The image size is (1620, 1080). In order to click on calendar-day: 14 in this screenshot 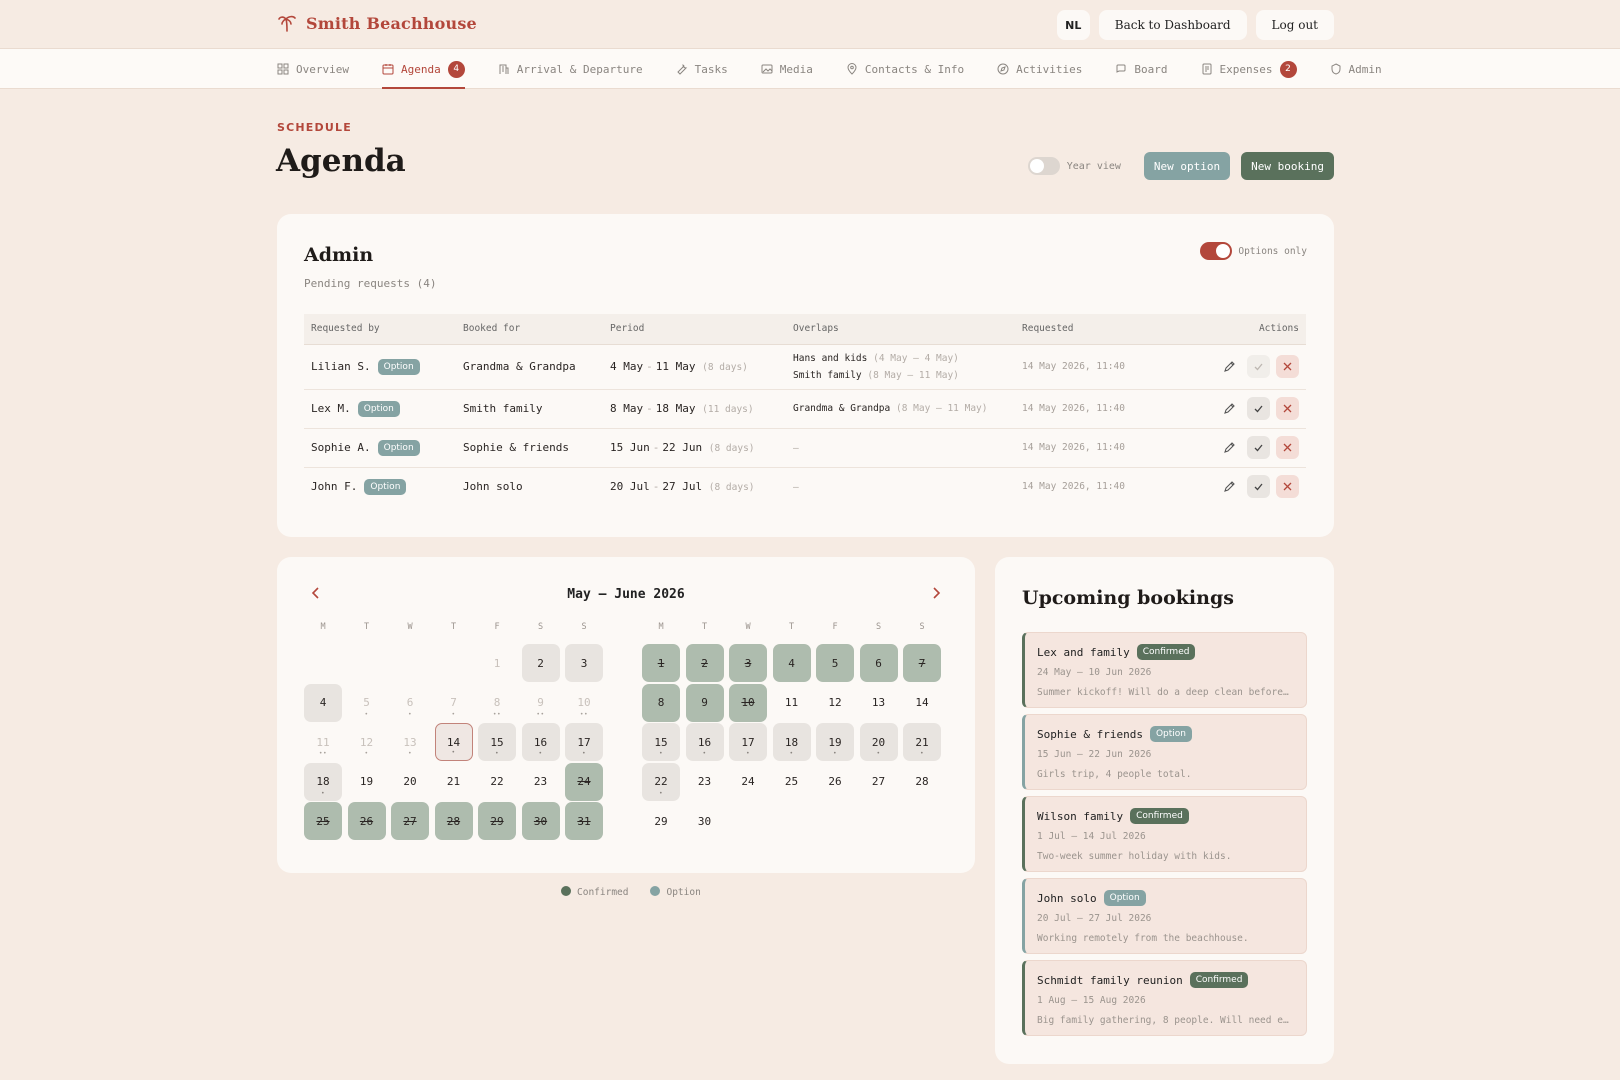, I will do `click(922, 703)`.